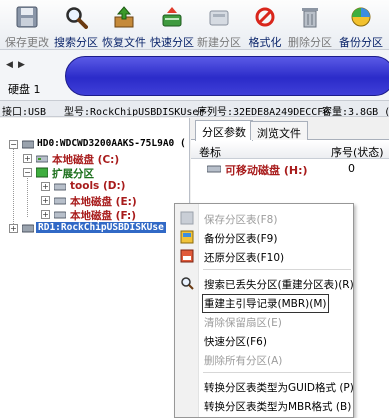 This screenshot has height=418, width=389. I want to click on new-partition-label: 新建分区, so click(219, 42).